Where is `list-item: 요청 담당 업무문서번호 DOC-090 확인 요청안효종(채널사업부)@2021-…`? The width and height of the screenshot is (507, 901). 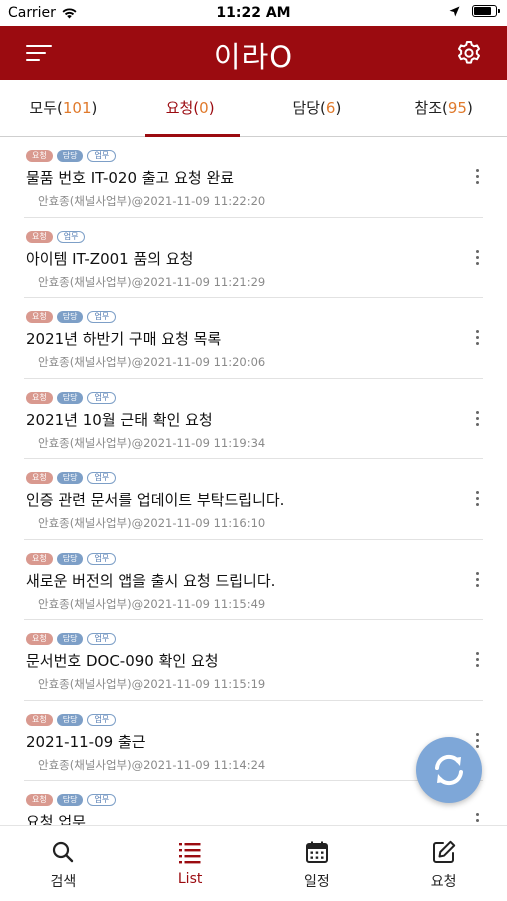 list-item: 요청 담당 업무문서번호 DOC-090 확인 요청안효종(채널사업부)@2021-… is located at coordinates (253, 660).